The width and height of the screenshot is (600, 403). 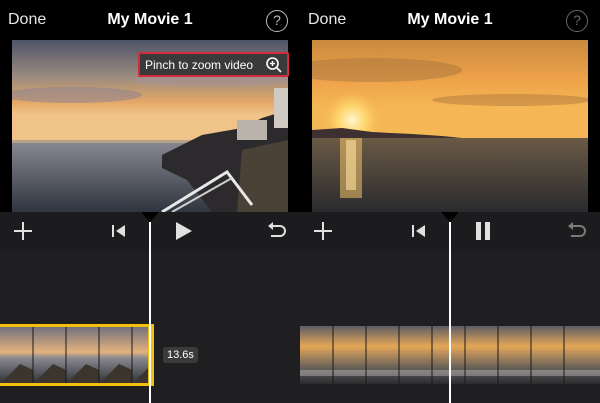 What do you see at coordinates (77, 384) in the screenshot?
I see `clip-selection-bottom` at bounding box center [77, 384].